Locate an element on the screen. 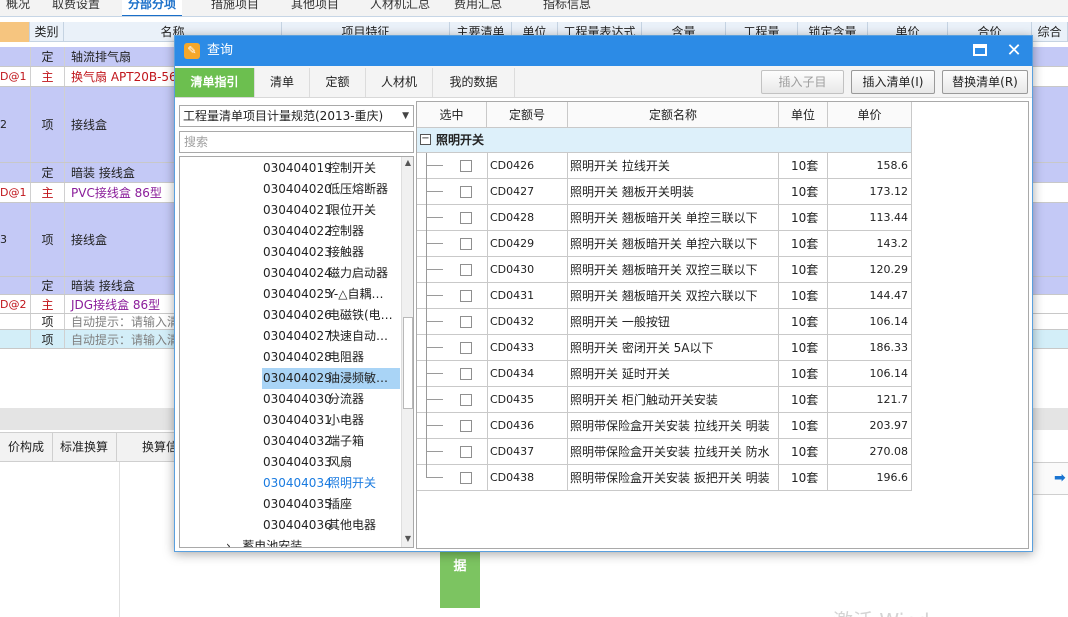  tree-item: 030404023 接触器 is located at coordinates (290, 252).